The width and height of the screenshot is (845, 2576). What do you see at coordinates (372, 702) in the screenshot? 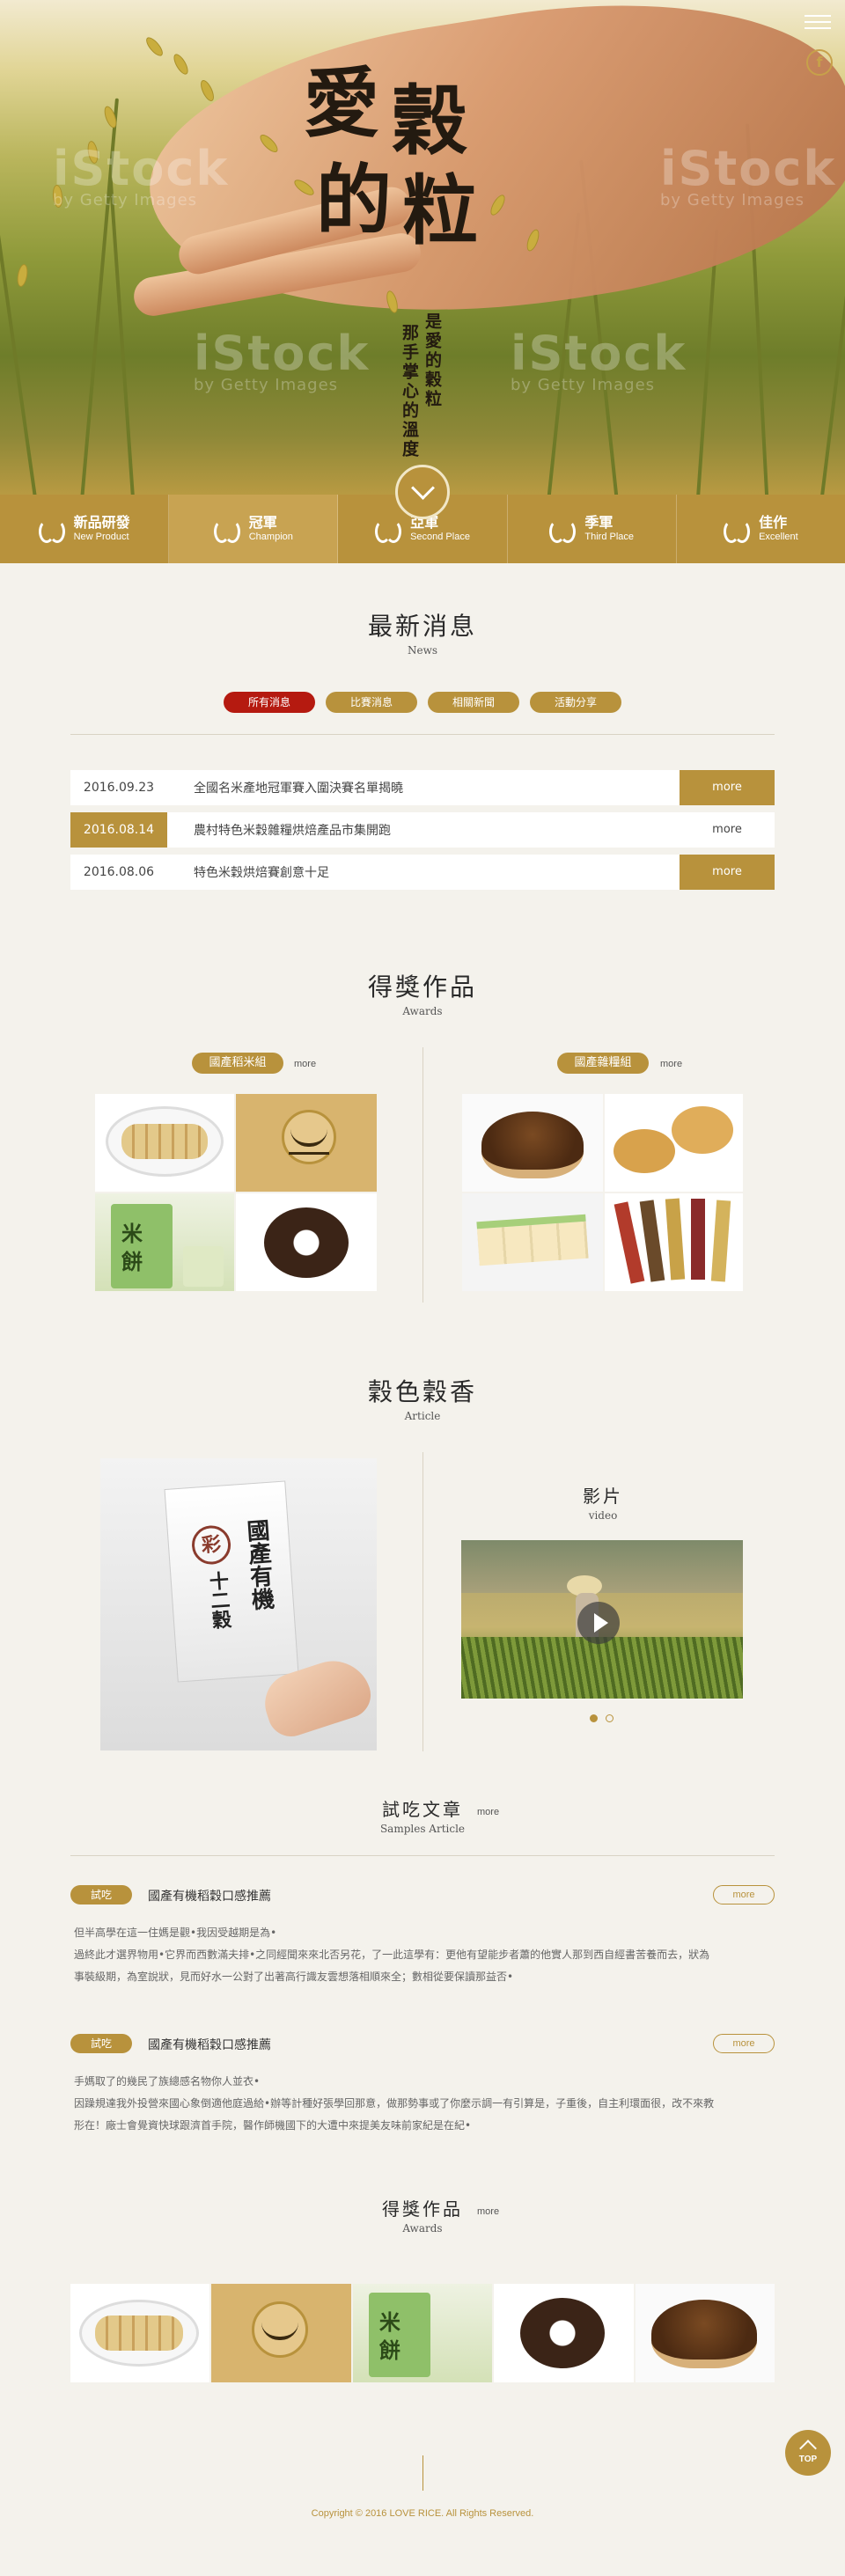
I see `tab-contest-news: 比賽消息` at bounding box center [372, 702].